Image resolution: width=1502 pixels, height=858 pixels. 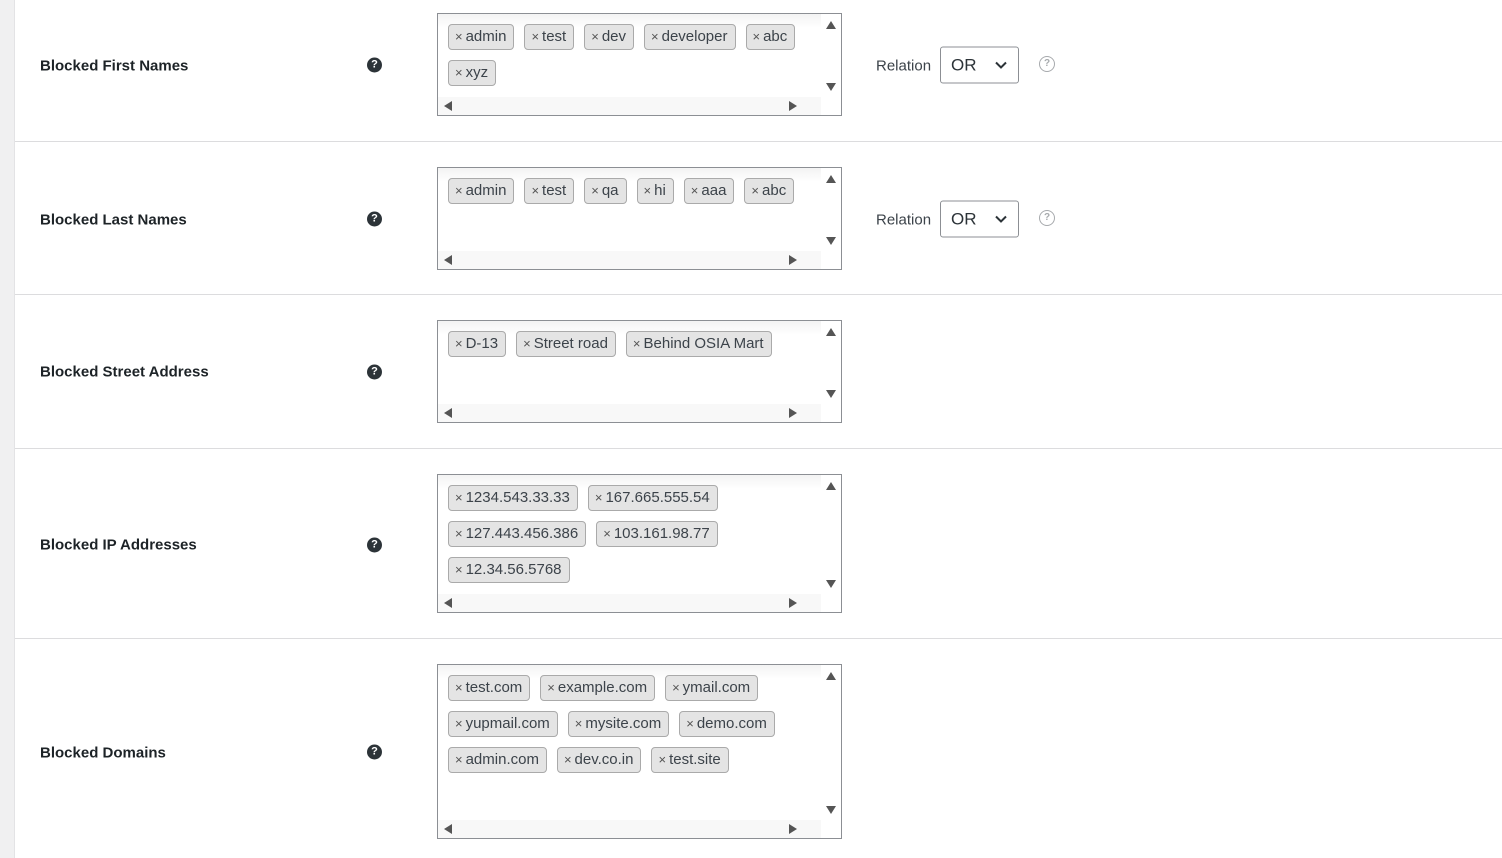 I want to click on tag-chip: × 1234.543.33.33, so click(x=513, y=498).